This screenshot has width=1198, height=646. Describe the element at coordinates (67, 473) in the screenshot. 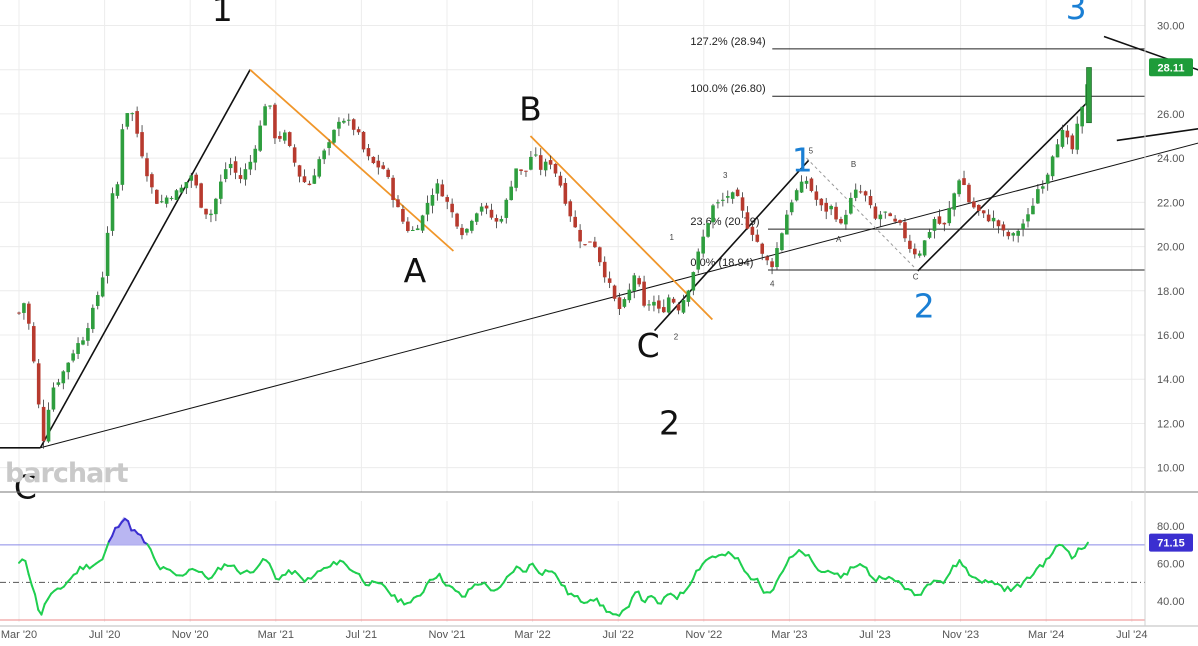

I see `barchart-logo: barchart` at that location.